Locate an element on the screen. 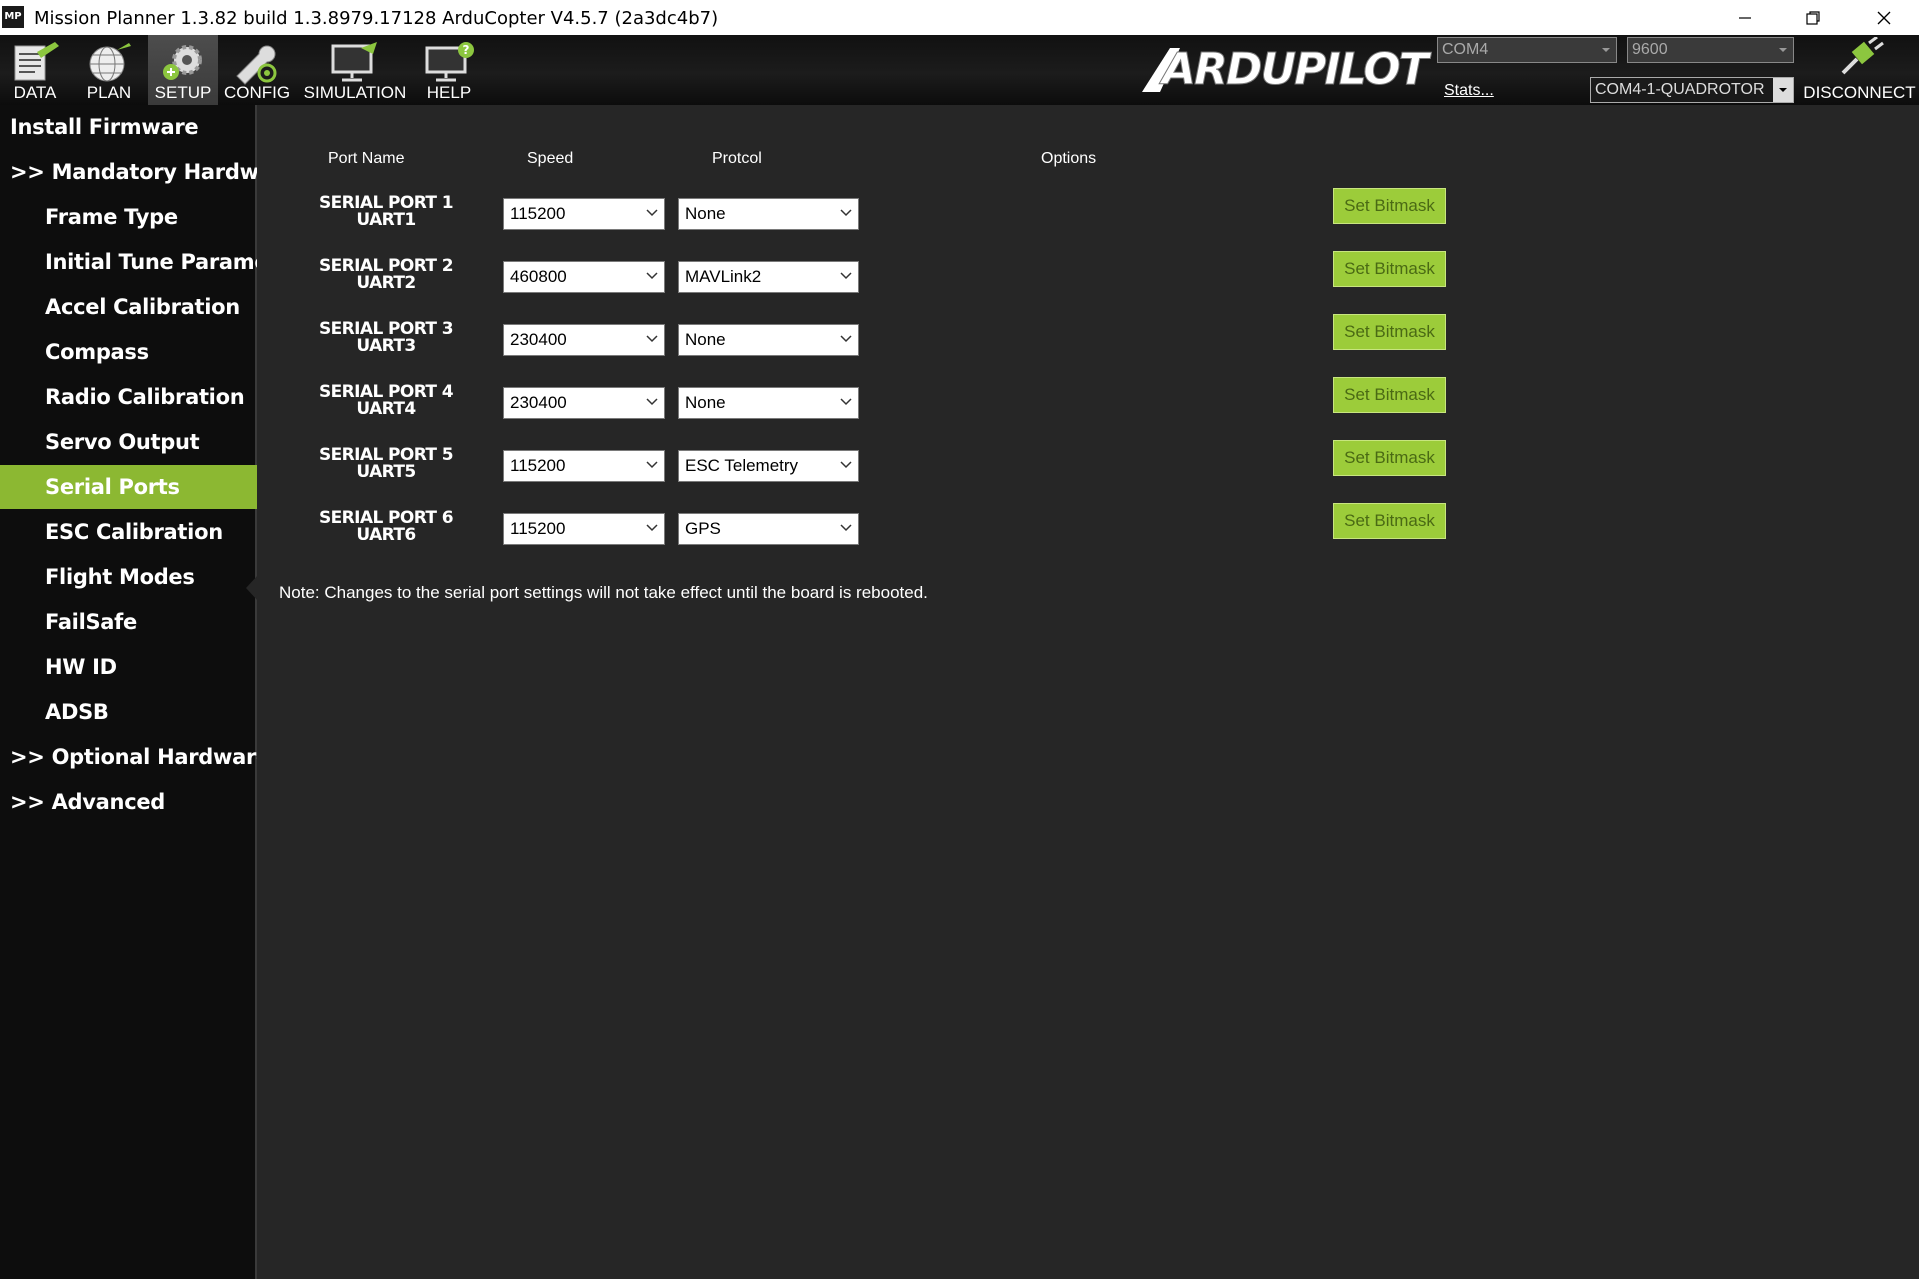  gears-icon is located at coordinates (182, 62).